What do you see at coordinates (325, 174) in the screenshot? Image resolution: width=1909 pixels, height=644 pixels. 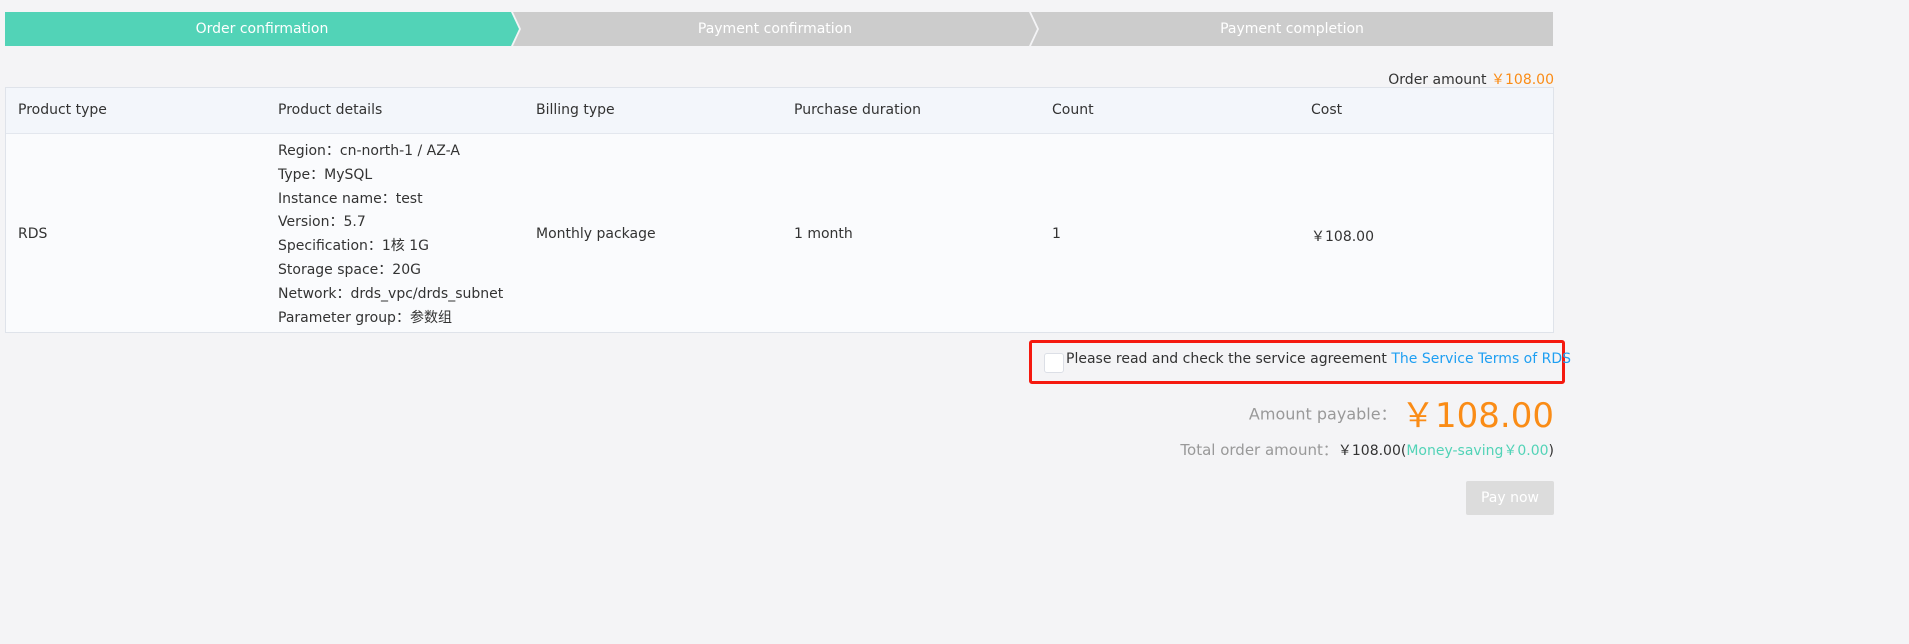 I see `detail-type: Type：MySQL` at bounding box center [325, 174].